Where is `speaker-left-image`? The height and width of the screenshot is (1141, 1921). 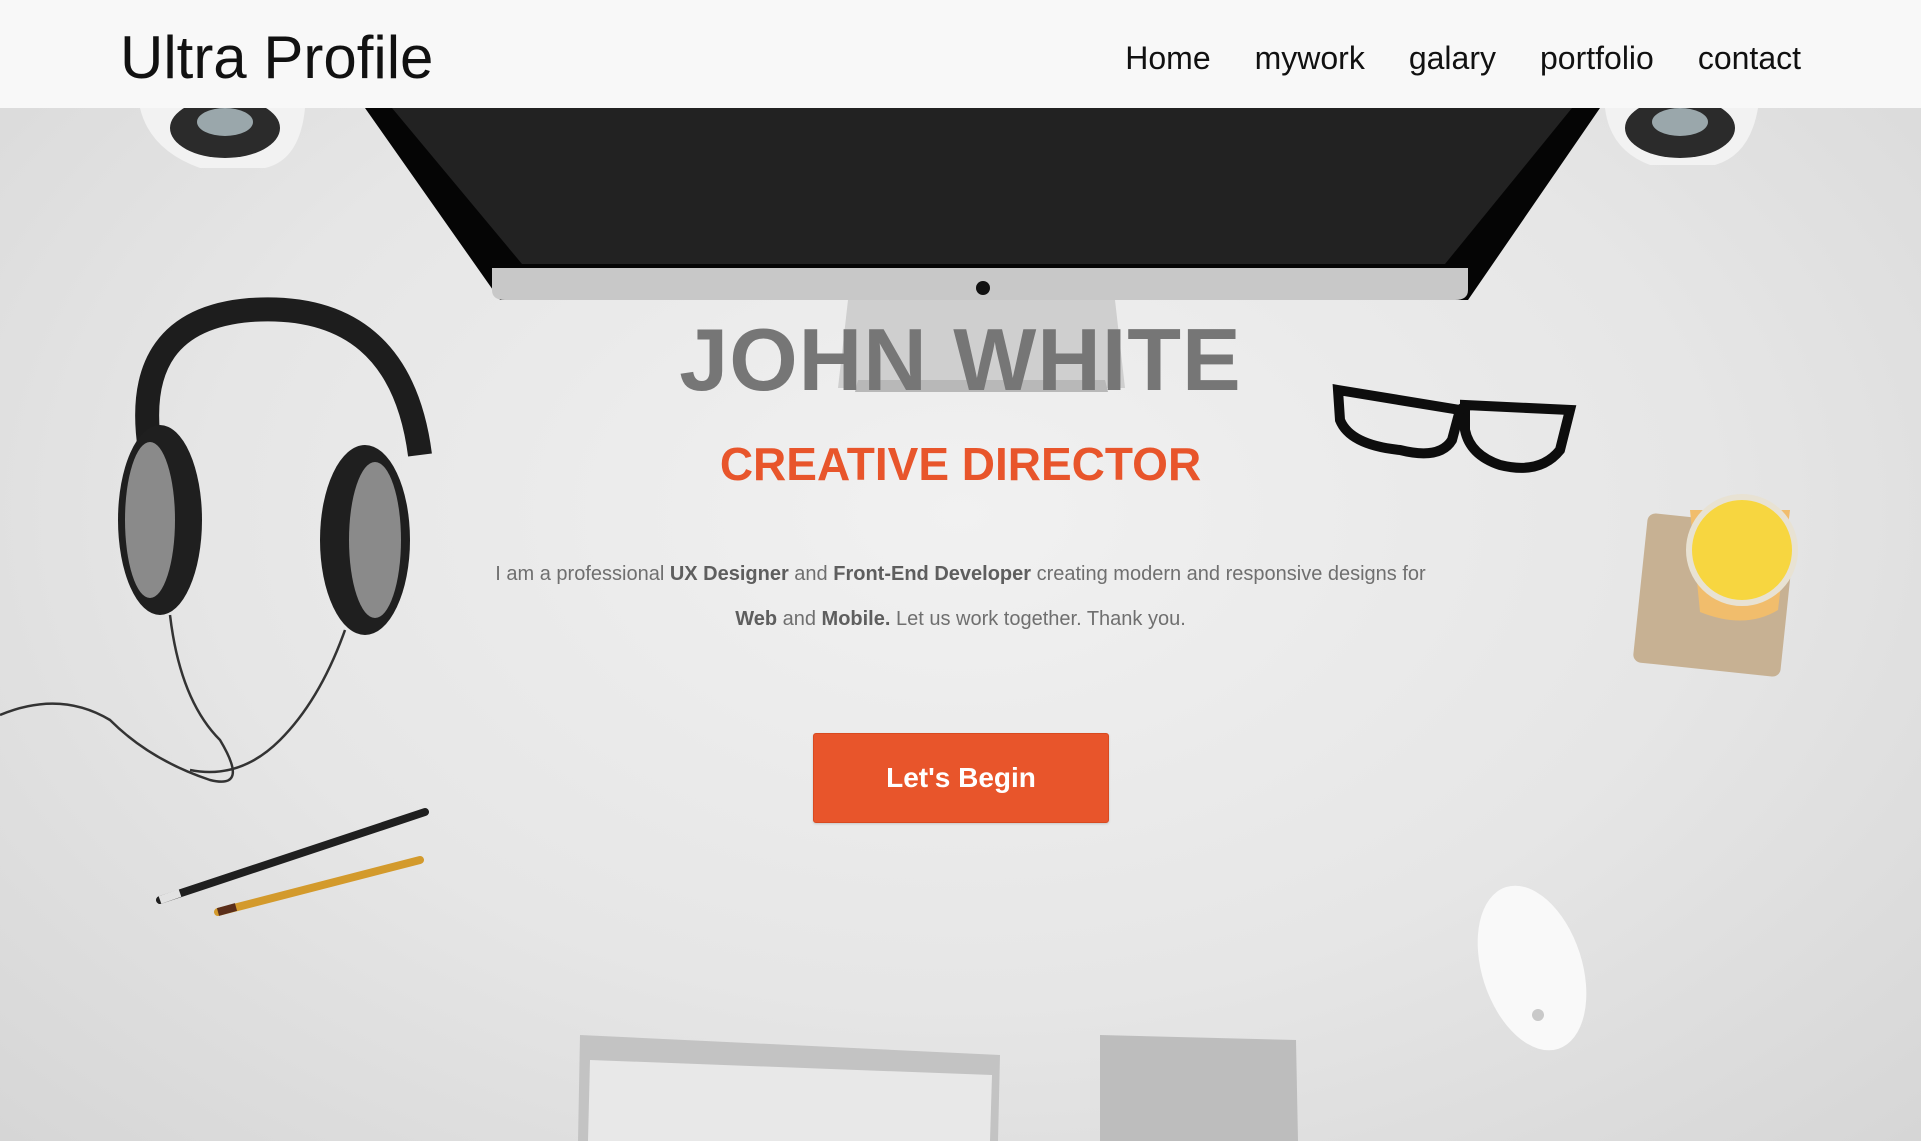 speaker-left-image is located at coordinates (222, 133).